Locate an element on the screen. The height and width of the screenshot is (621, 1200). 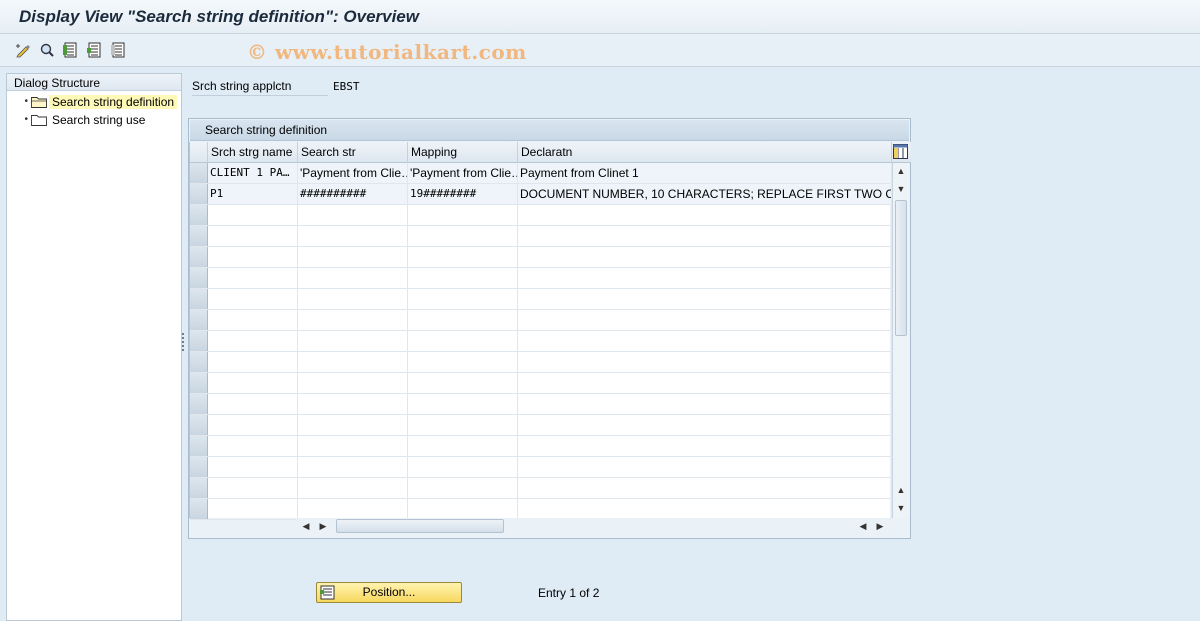
vertical-scrollbar: ▲ ▼ ▲ ▼ is located at coordinates (900, 340).